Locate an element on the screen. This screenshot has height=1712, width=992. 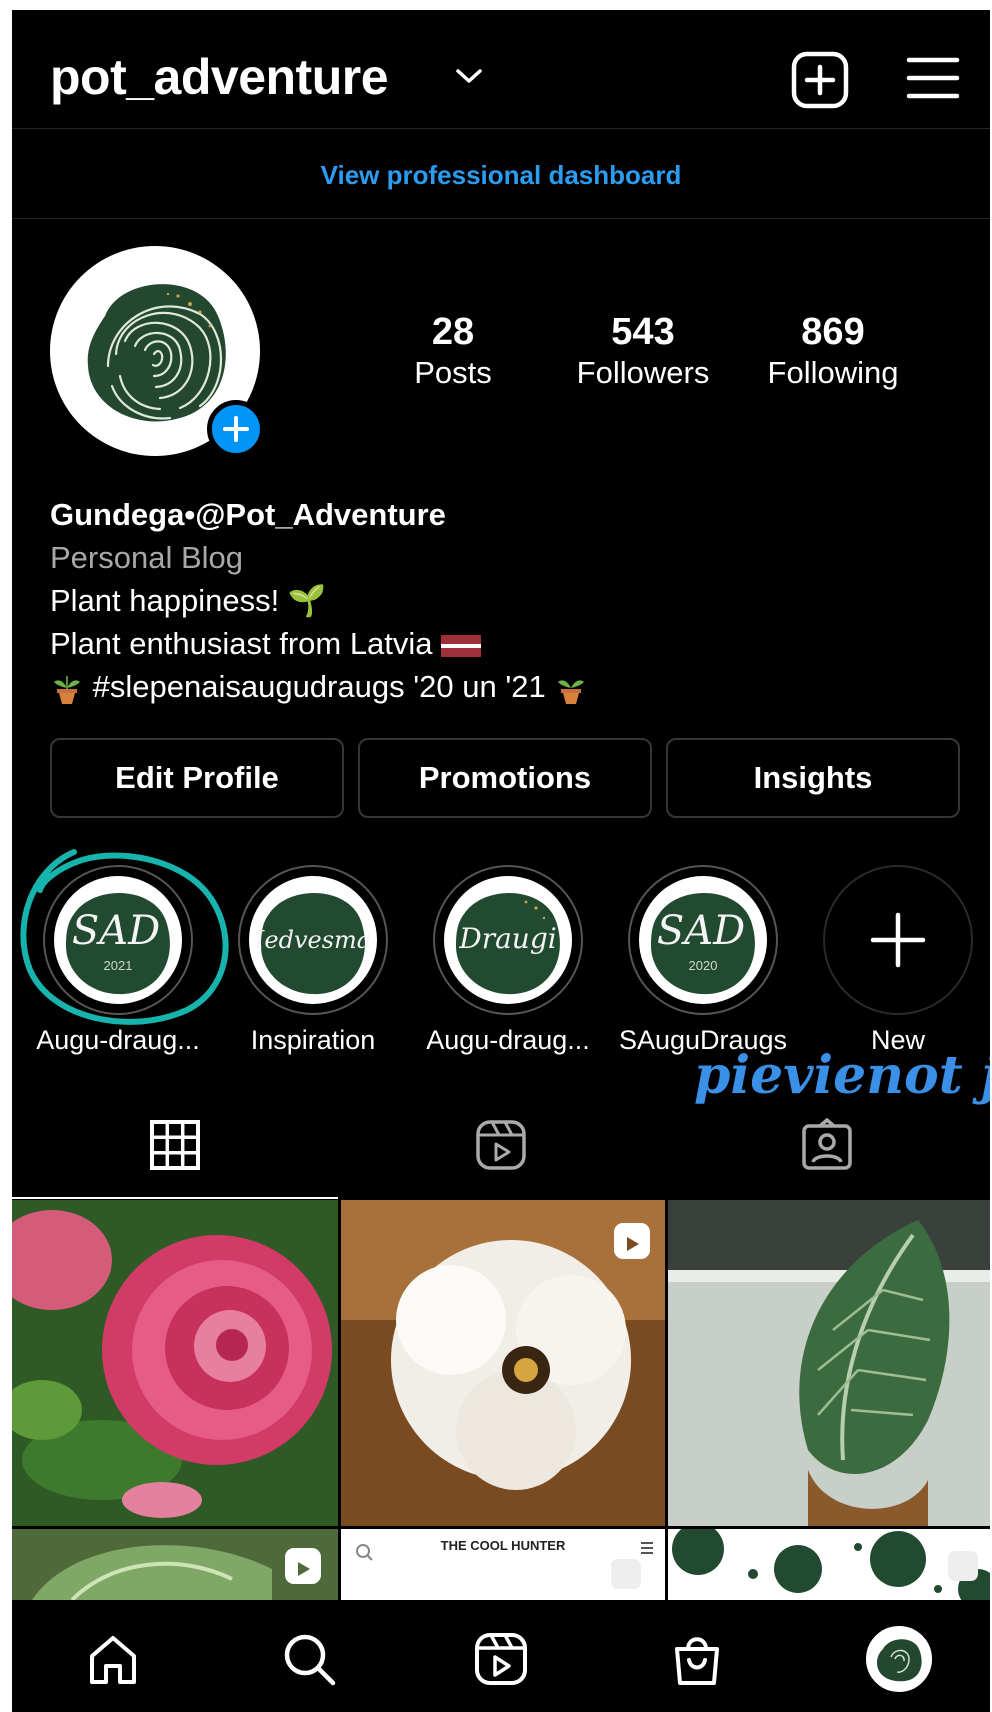
search-icon is located at coordinates (309, 1659).